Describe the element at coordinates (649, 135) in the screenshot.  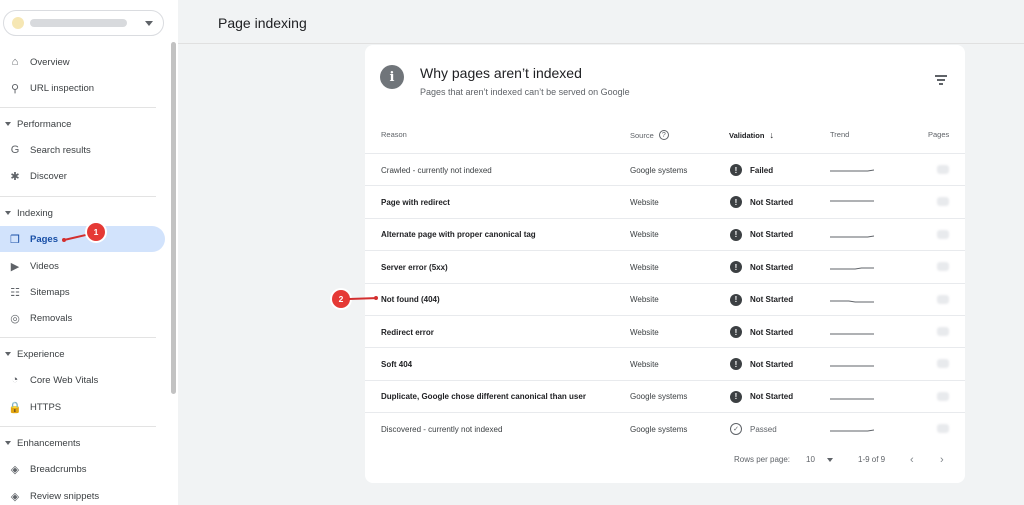
I see `column-header-source: Source?` at that location.